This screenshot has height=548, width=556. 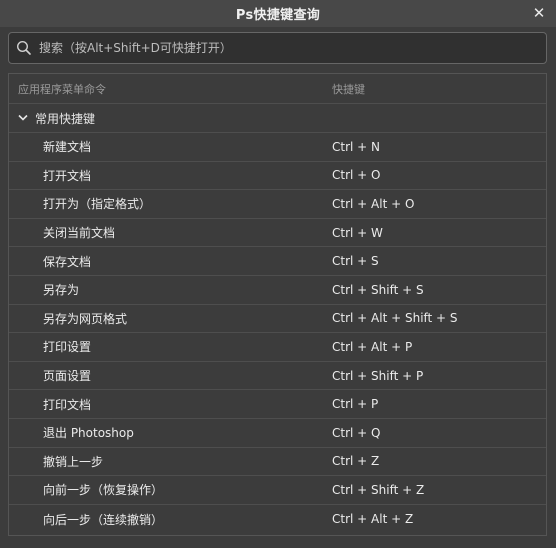 I want to click on shortcut-keys: Ctrl + Alt + P, so click(x=372, y=346).